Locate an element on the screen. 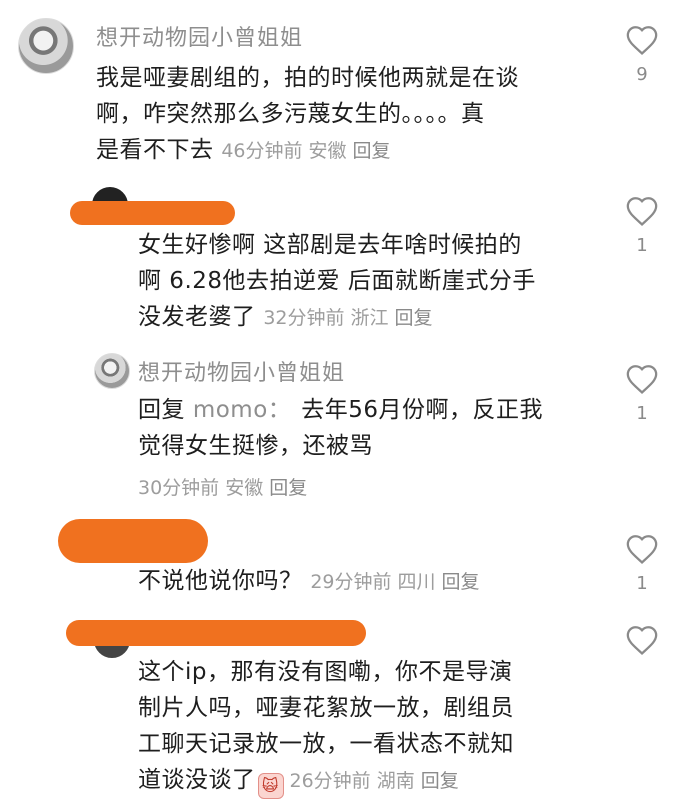 This screenshot has height=800, width=684. like-count: 9 is located at coordinates (642, 74).